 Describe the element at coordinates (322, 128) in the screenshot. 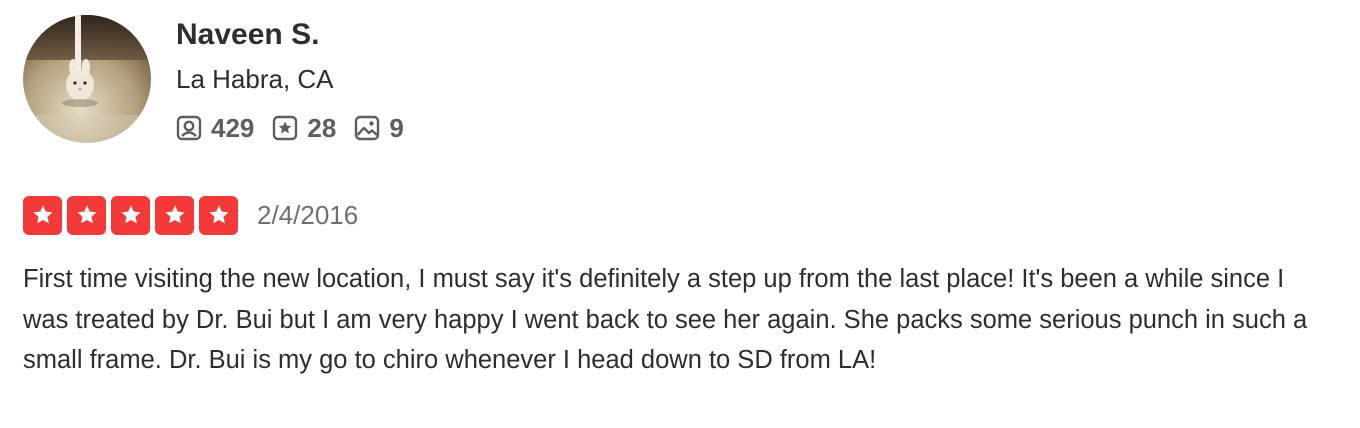

I see `reviews-count: 28` at that location.